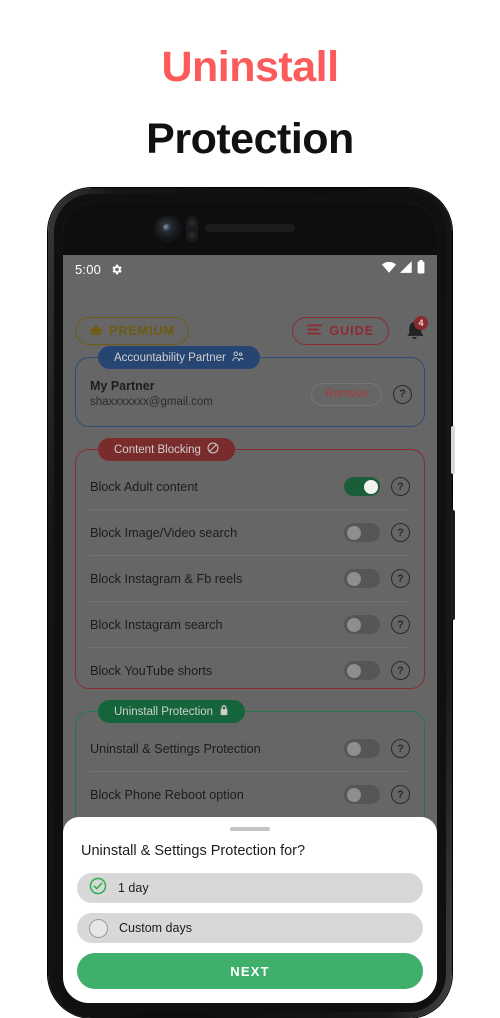  I want to click on toggle-row: Uninstall & Settings Protection ?, so click(250, 749).